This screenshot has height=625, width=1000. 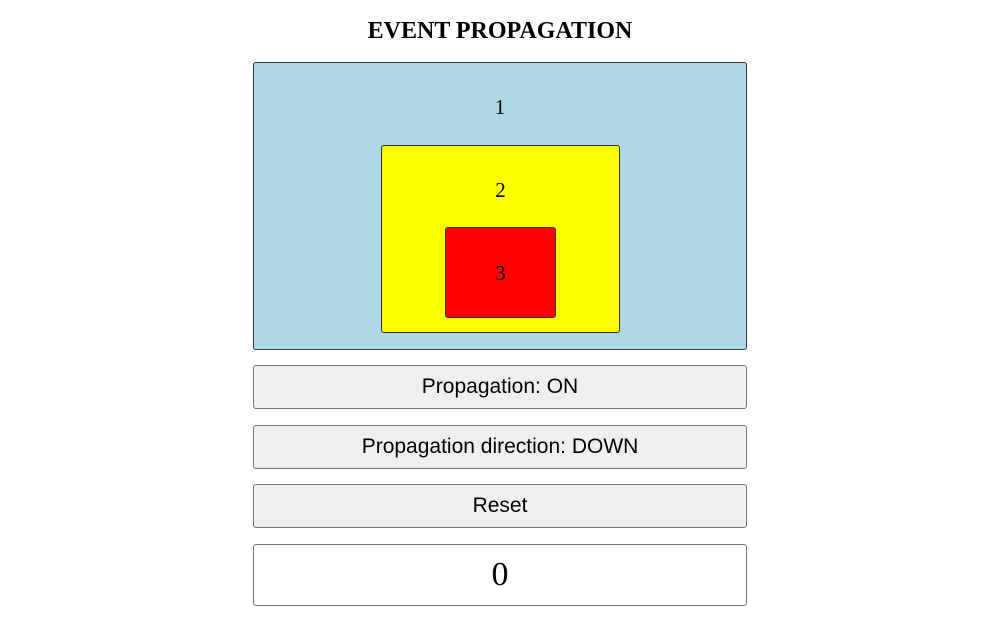 I want to click on reset-button: Reset, so click(x=500, y=506).